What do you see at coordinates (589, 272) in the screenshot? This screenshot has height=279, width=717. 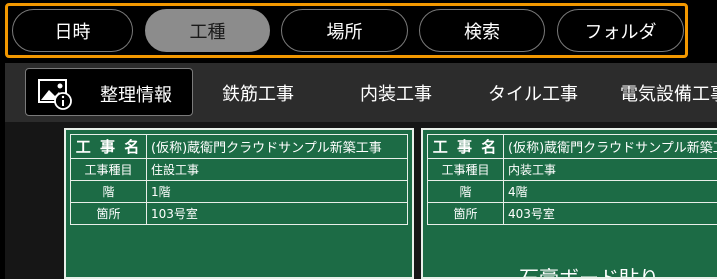 I see `blackboard-note: 石膏ボード貼り` at bounding box center [589, 272].